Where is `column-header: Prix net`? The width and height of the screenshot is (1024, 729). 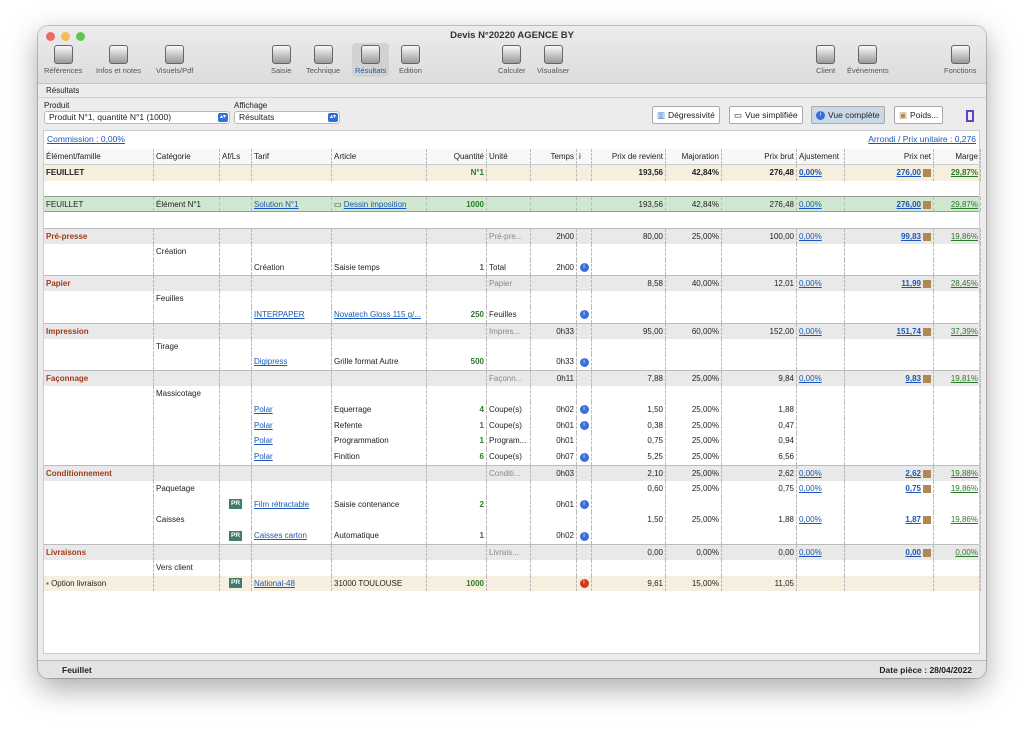
column-header: Prix net is located at coordinates (889, 156).